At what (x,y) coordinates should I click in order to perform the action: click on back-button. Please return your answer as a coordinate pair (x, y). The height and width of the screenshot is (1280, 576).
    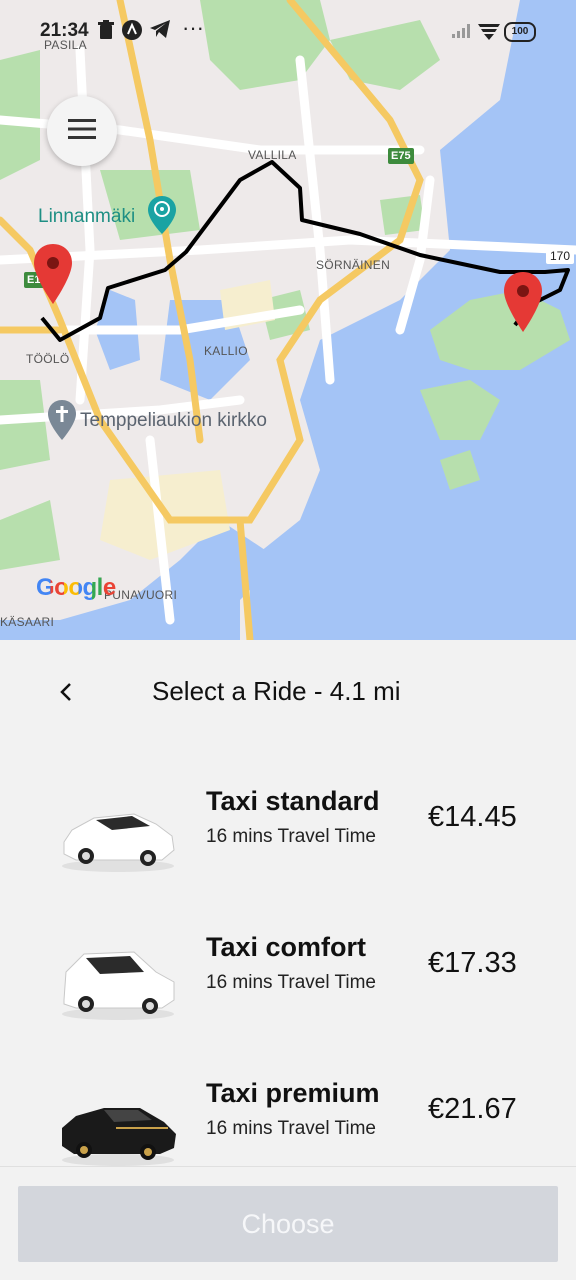
    Looking at the image, I should click on (66, 694).